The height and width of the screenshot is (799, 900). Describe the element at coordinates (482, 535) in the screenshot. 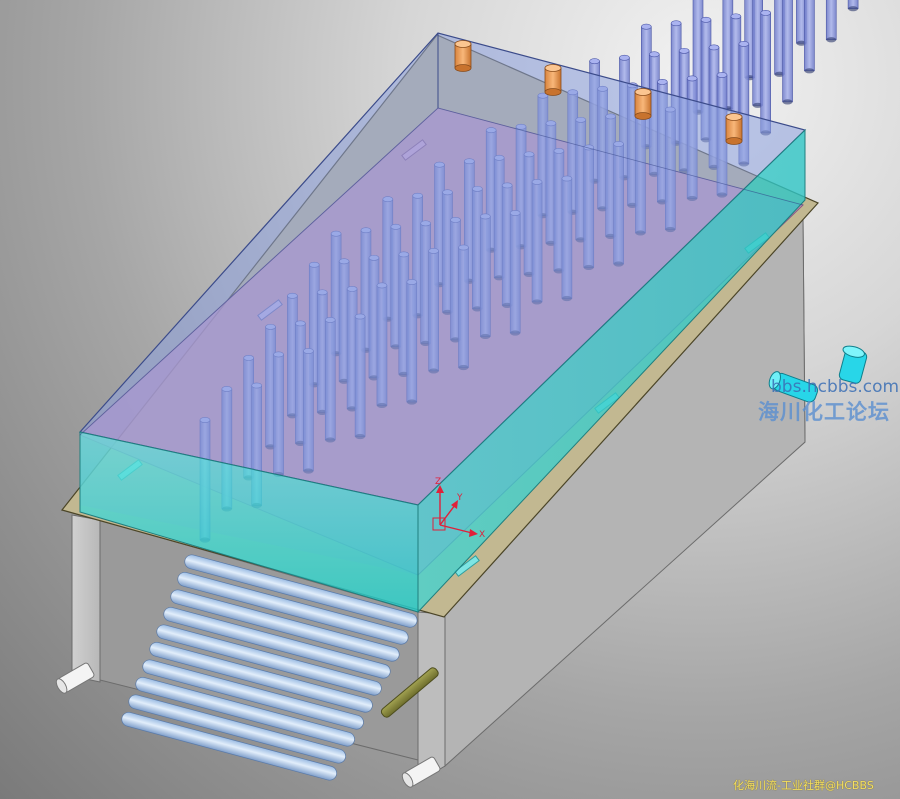

I see `triad-x-label: X` at that location.